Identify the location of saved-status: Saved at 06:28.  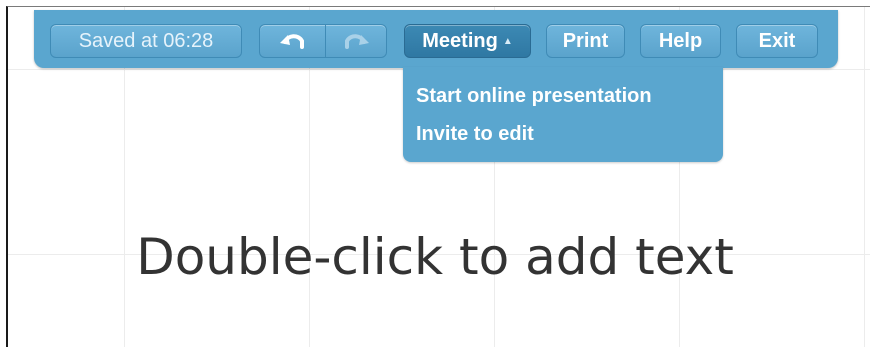
(146, 41).